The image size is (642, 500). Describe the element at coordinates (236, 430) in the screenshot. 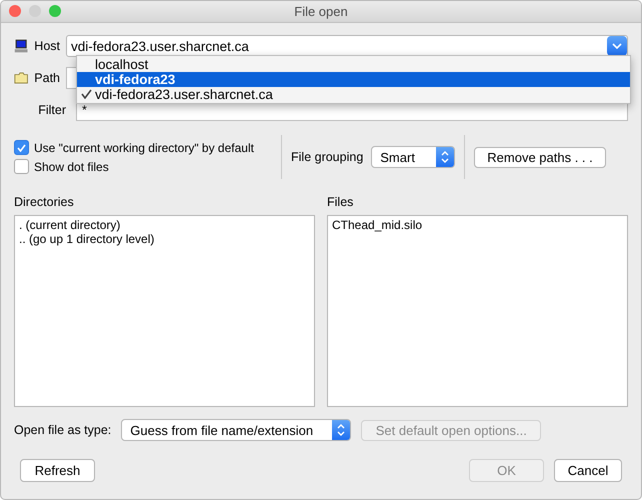

I see `file-type-select: Guess from file name/extension` at that location.